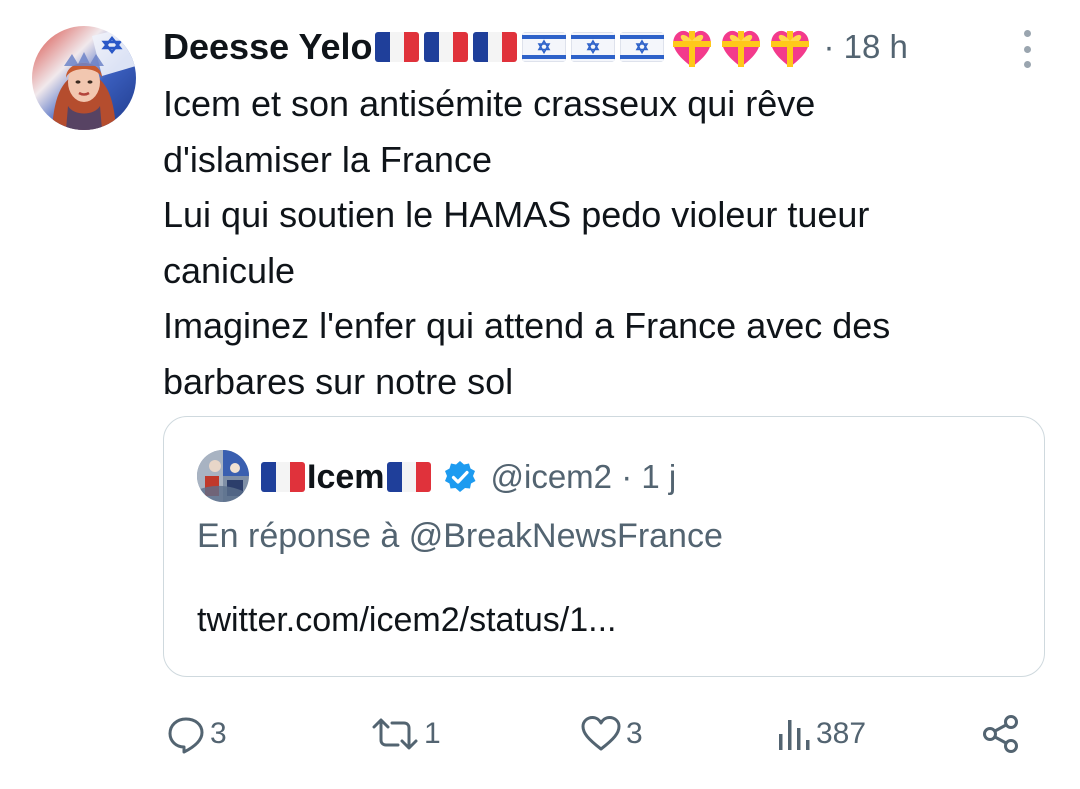 This screenshot has width=1080, height=789. What do you see at coordinates (1027, 49) in the screenshot?
I see `more-options-icon` at bounding box center [1027, 49].